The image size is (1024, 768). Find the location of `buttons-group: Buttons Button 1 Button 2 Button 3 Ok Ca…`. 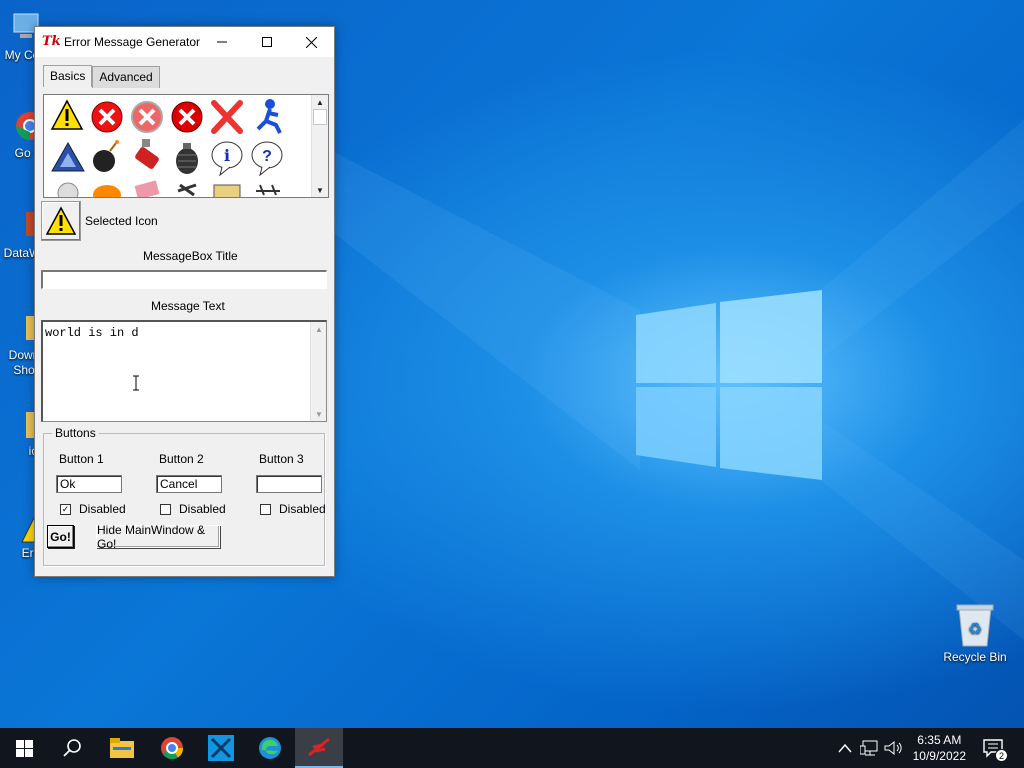

buttons-group: Buttons Button 1 Button 2 Button 3 Ok Ca… is located at coordinates (184, 496).